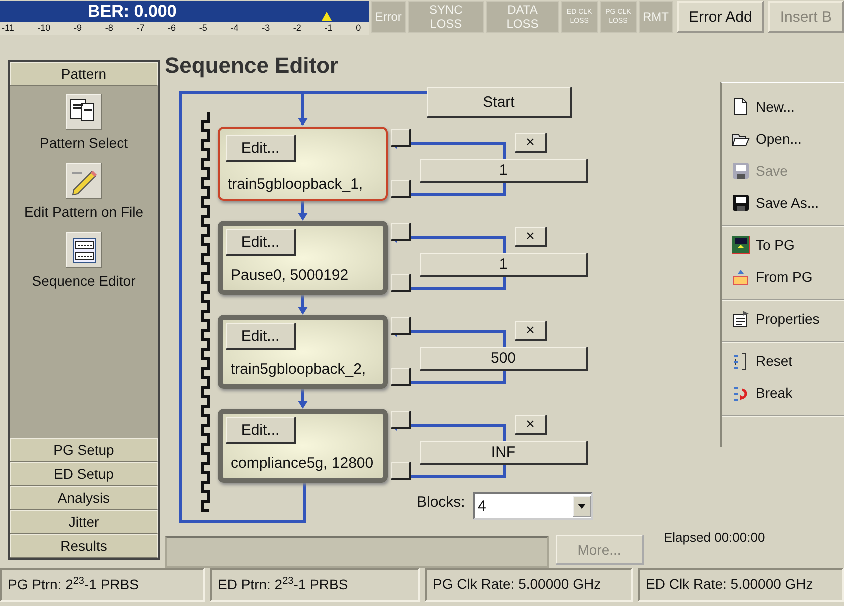 The image size is (844, 606). What do you see at coordinates (234, 28) in the screenshot?
I see `scale-label: -4` at bounding box center [234, 28].